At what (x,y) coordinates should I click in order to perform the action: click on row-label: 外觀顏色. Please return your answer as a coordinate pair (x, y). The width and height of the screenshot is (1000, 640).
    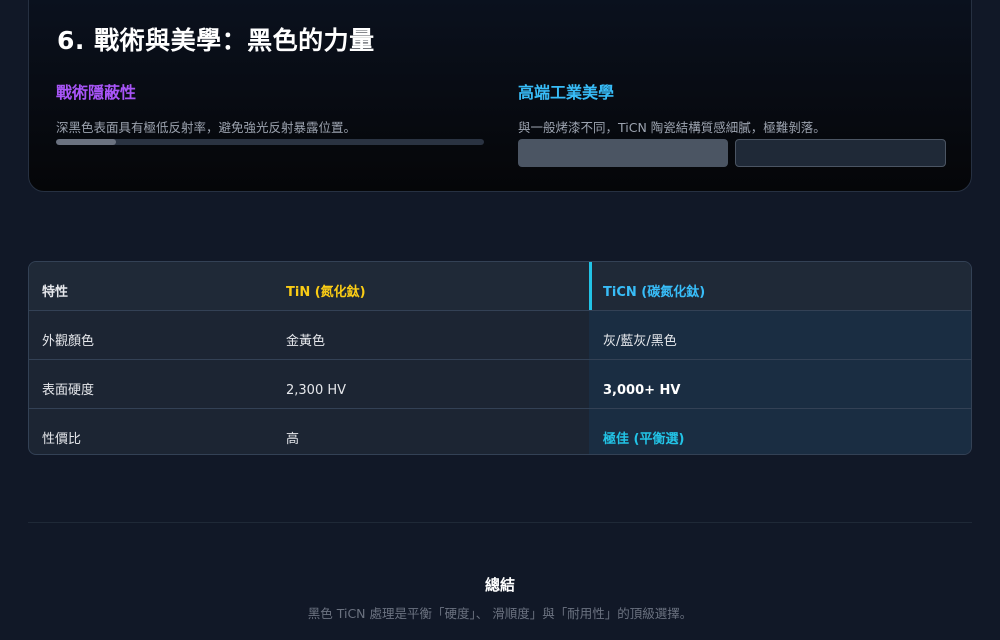
    Looking at the image, I should click on (68, 341).